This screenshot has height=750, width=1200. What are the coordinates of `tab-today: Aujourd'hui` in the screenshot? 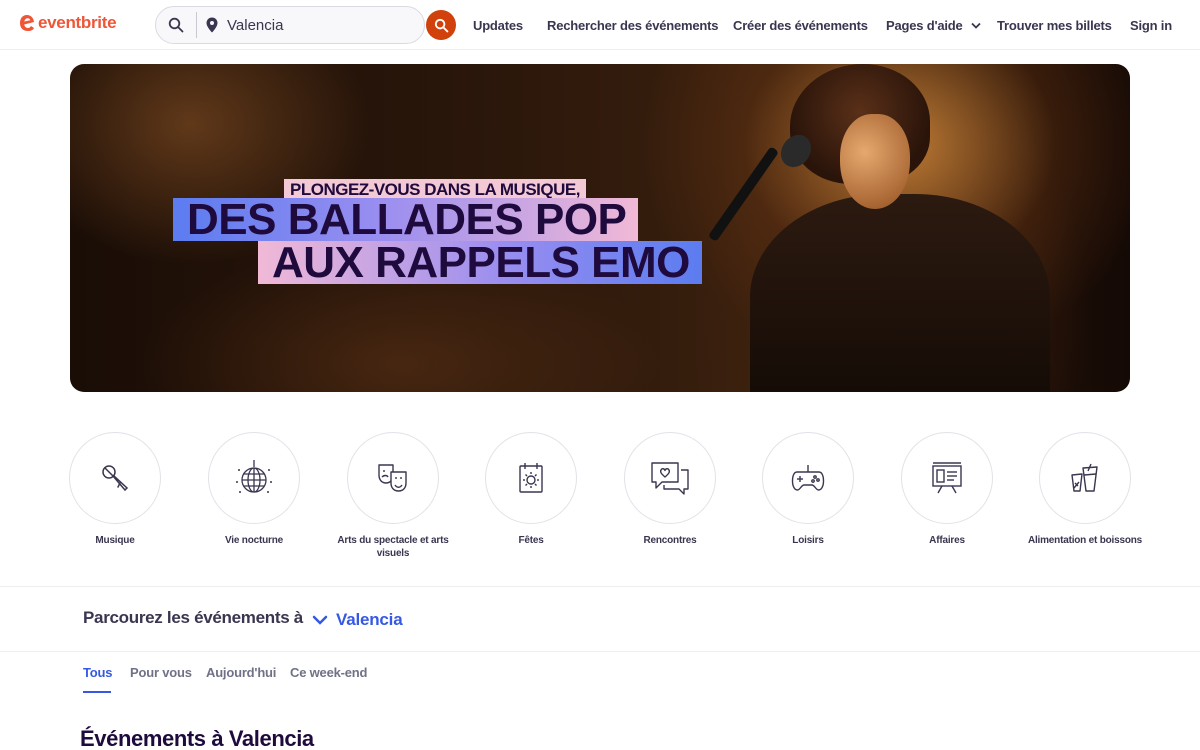 It's located at (241, 672).